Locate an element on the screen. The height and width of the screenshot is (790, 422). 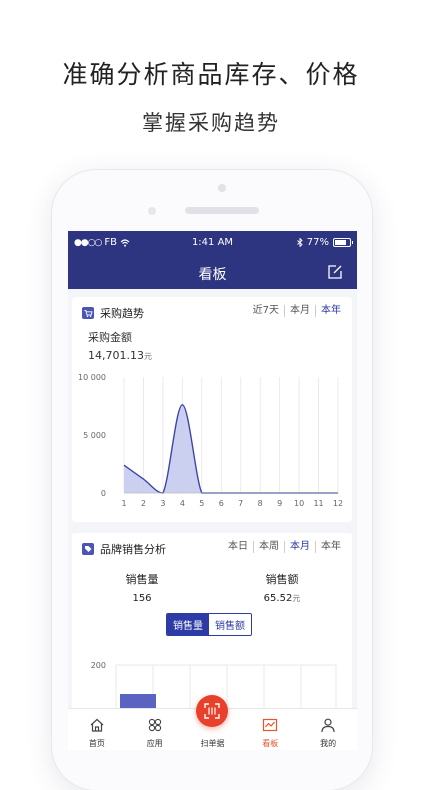
toggle-sales-amount: 销售额 is located at coordinates (230, 624).